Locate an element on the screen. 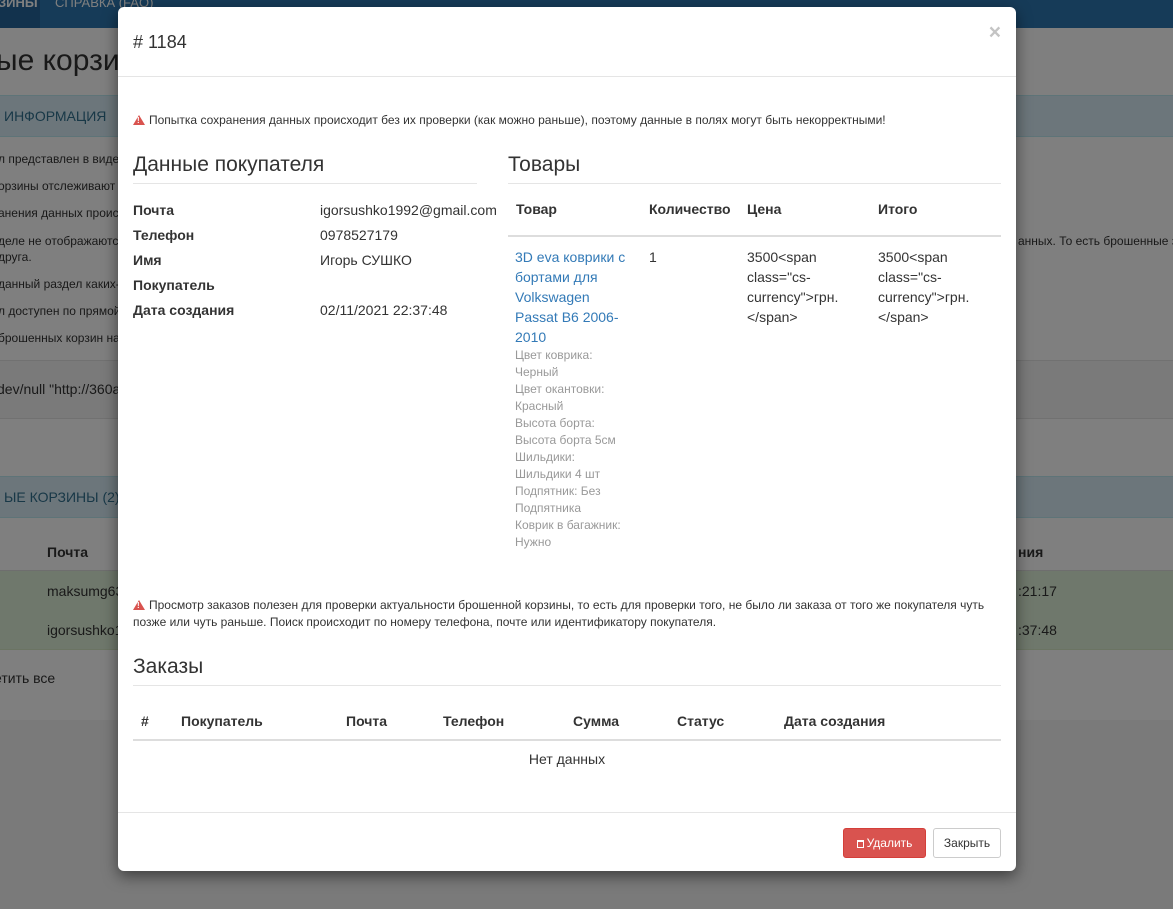 This screenshot has height=909, width=1173. product-quantity: 1 is located at coordinates (653, 257).